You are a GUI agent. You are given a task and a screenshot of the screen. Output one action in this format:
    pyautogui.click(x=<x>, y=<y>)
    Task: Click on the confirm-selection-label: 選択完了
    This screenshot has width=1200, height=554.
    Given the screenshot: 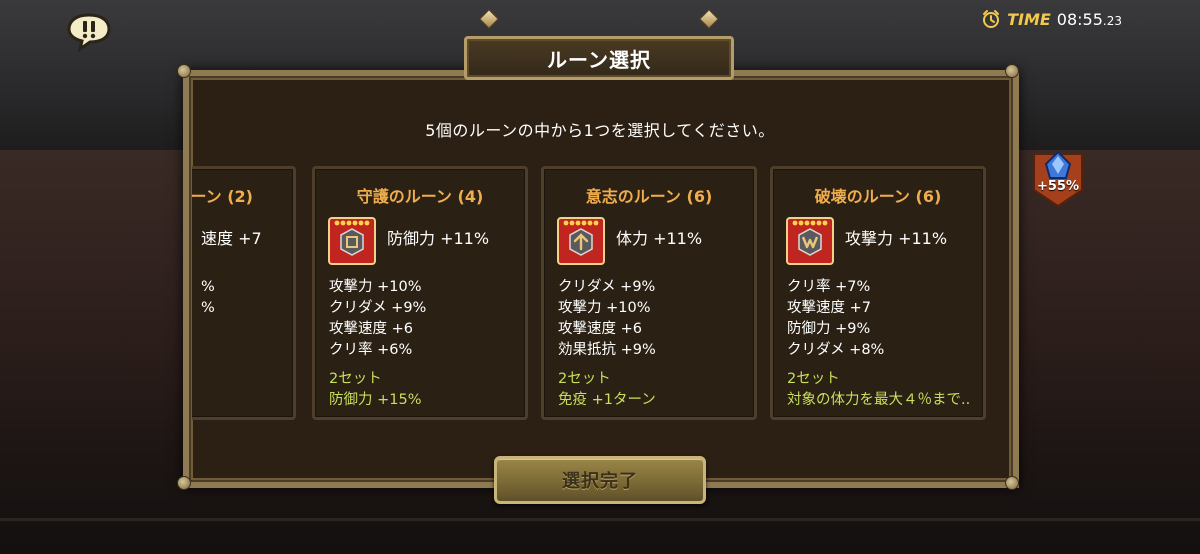 What is the action you would take?
    pyautogui.click(x=600, y=481)
    